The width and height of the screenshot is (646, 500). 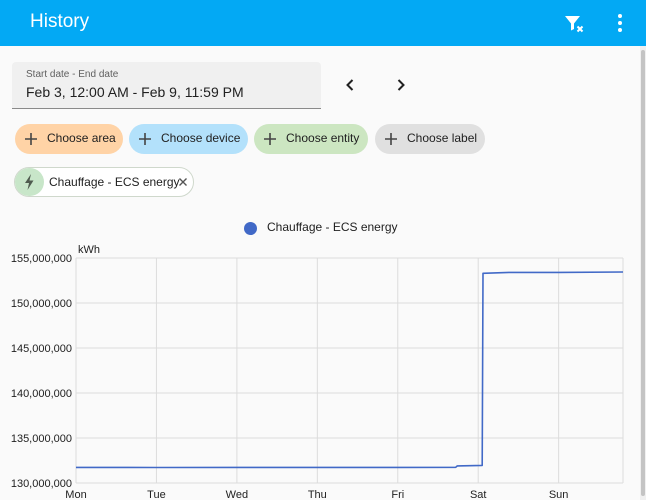 I want to click on app-bar: History, so click(x=323, y=23).